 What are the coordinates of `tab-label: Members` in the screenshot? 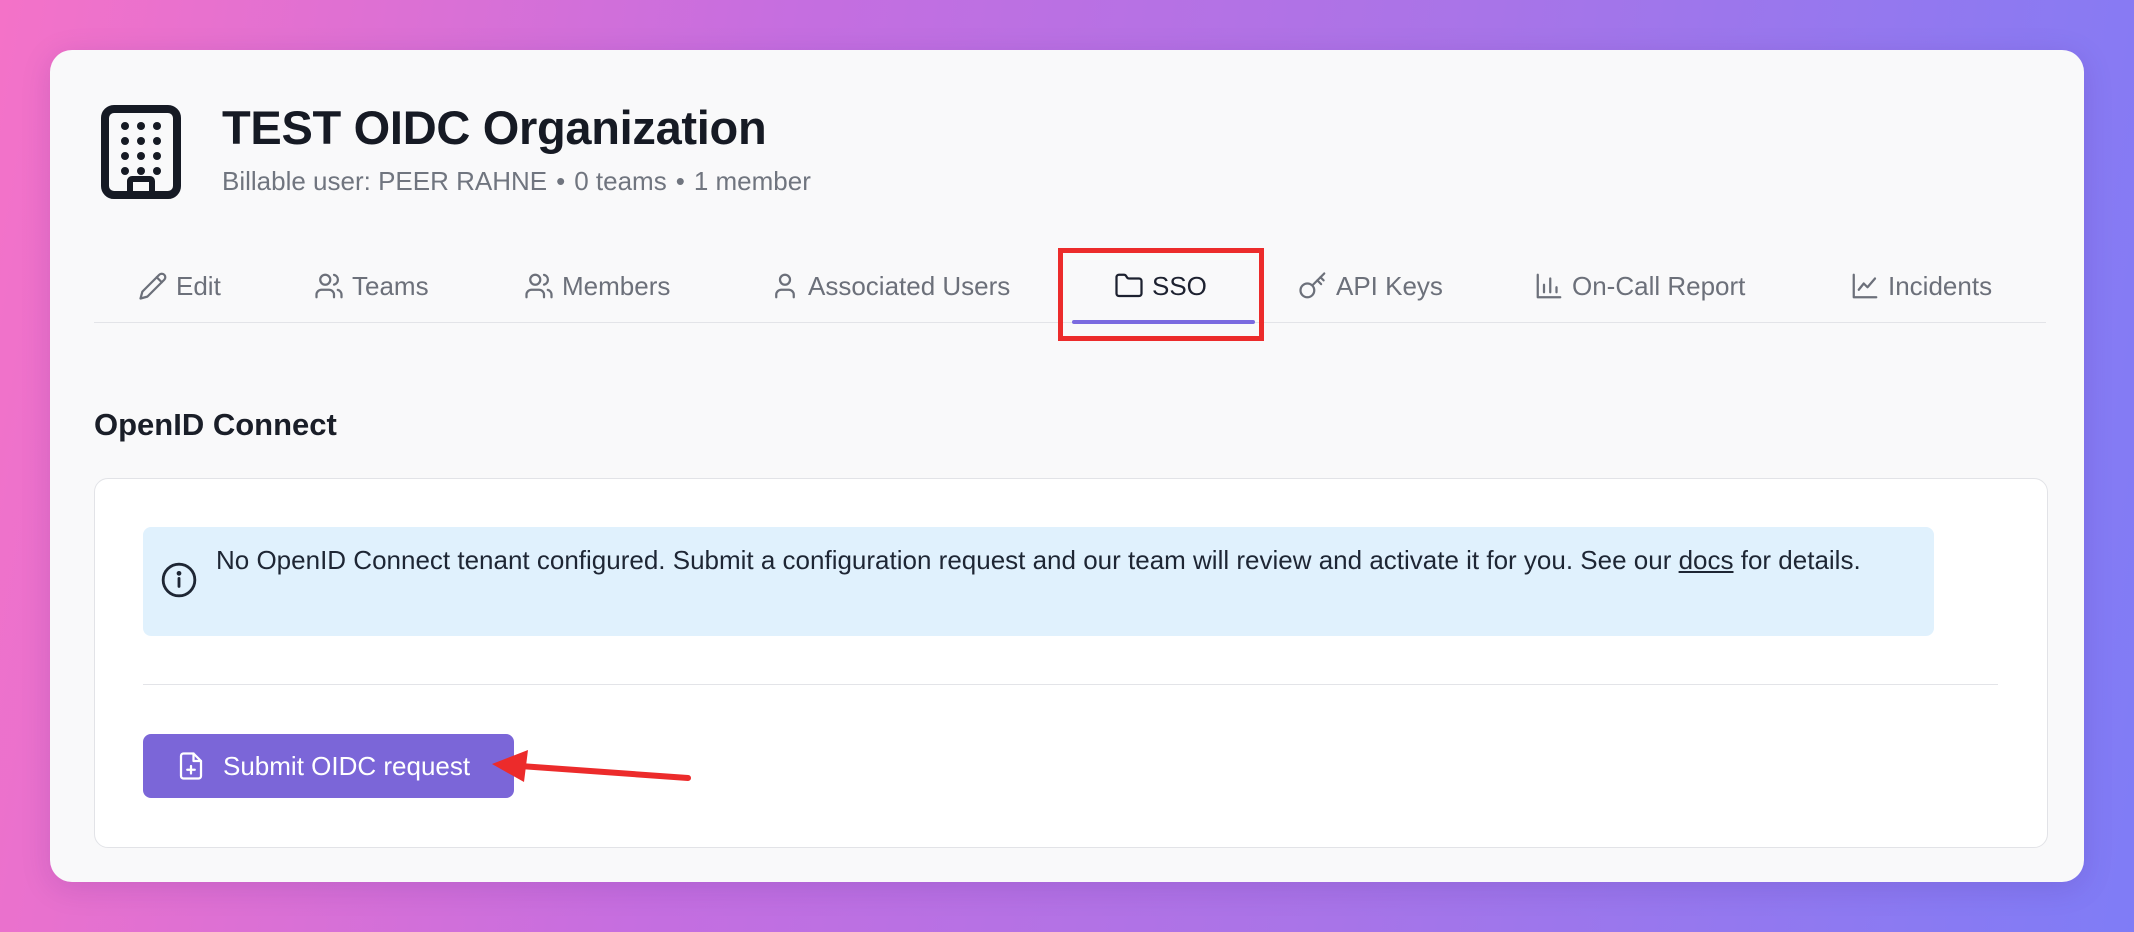 It's located at (616, 285).